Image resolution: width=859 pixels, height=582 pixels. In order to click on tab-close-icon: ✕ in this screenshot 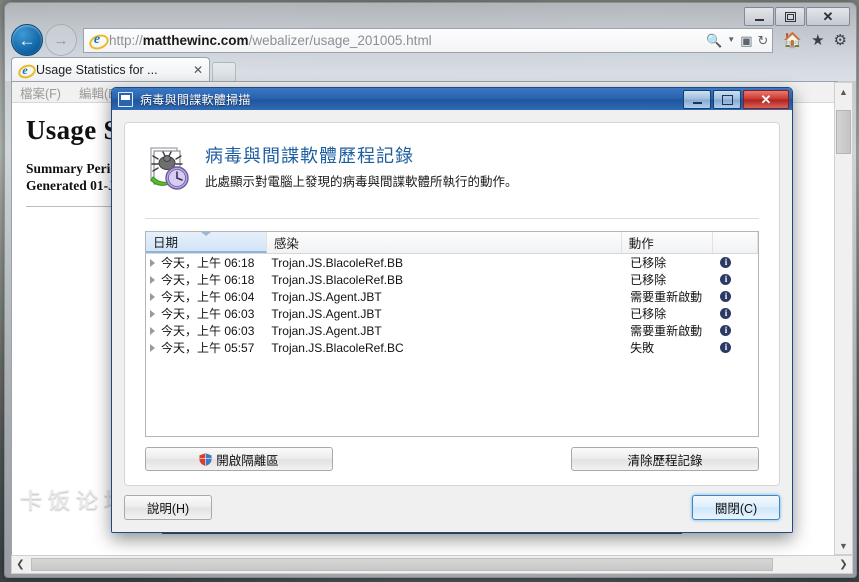, I will do `click(198, 70)`.